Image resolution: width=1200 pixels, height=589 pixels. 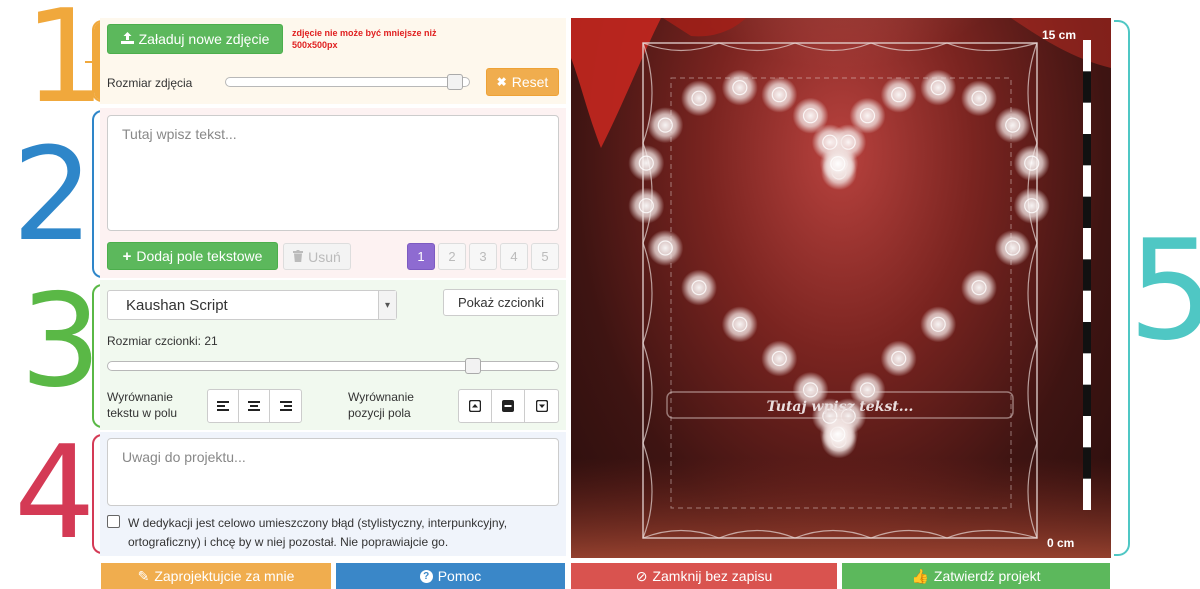 I want to click on text-field-page-4: 4, so click(x=514, y=256).